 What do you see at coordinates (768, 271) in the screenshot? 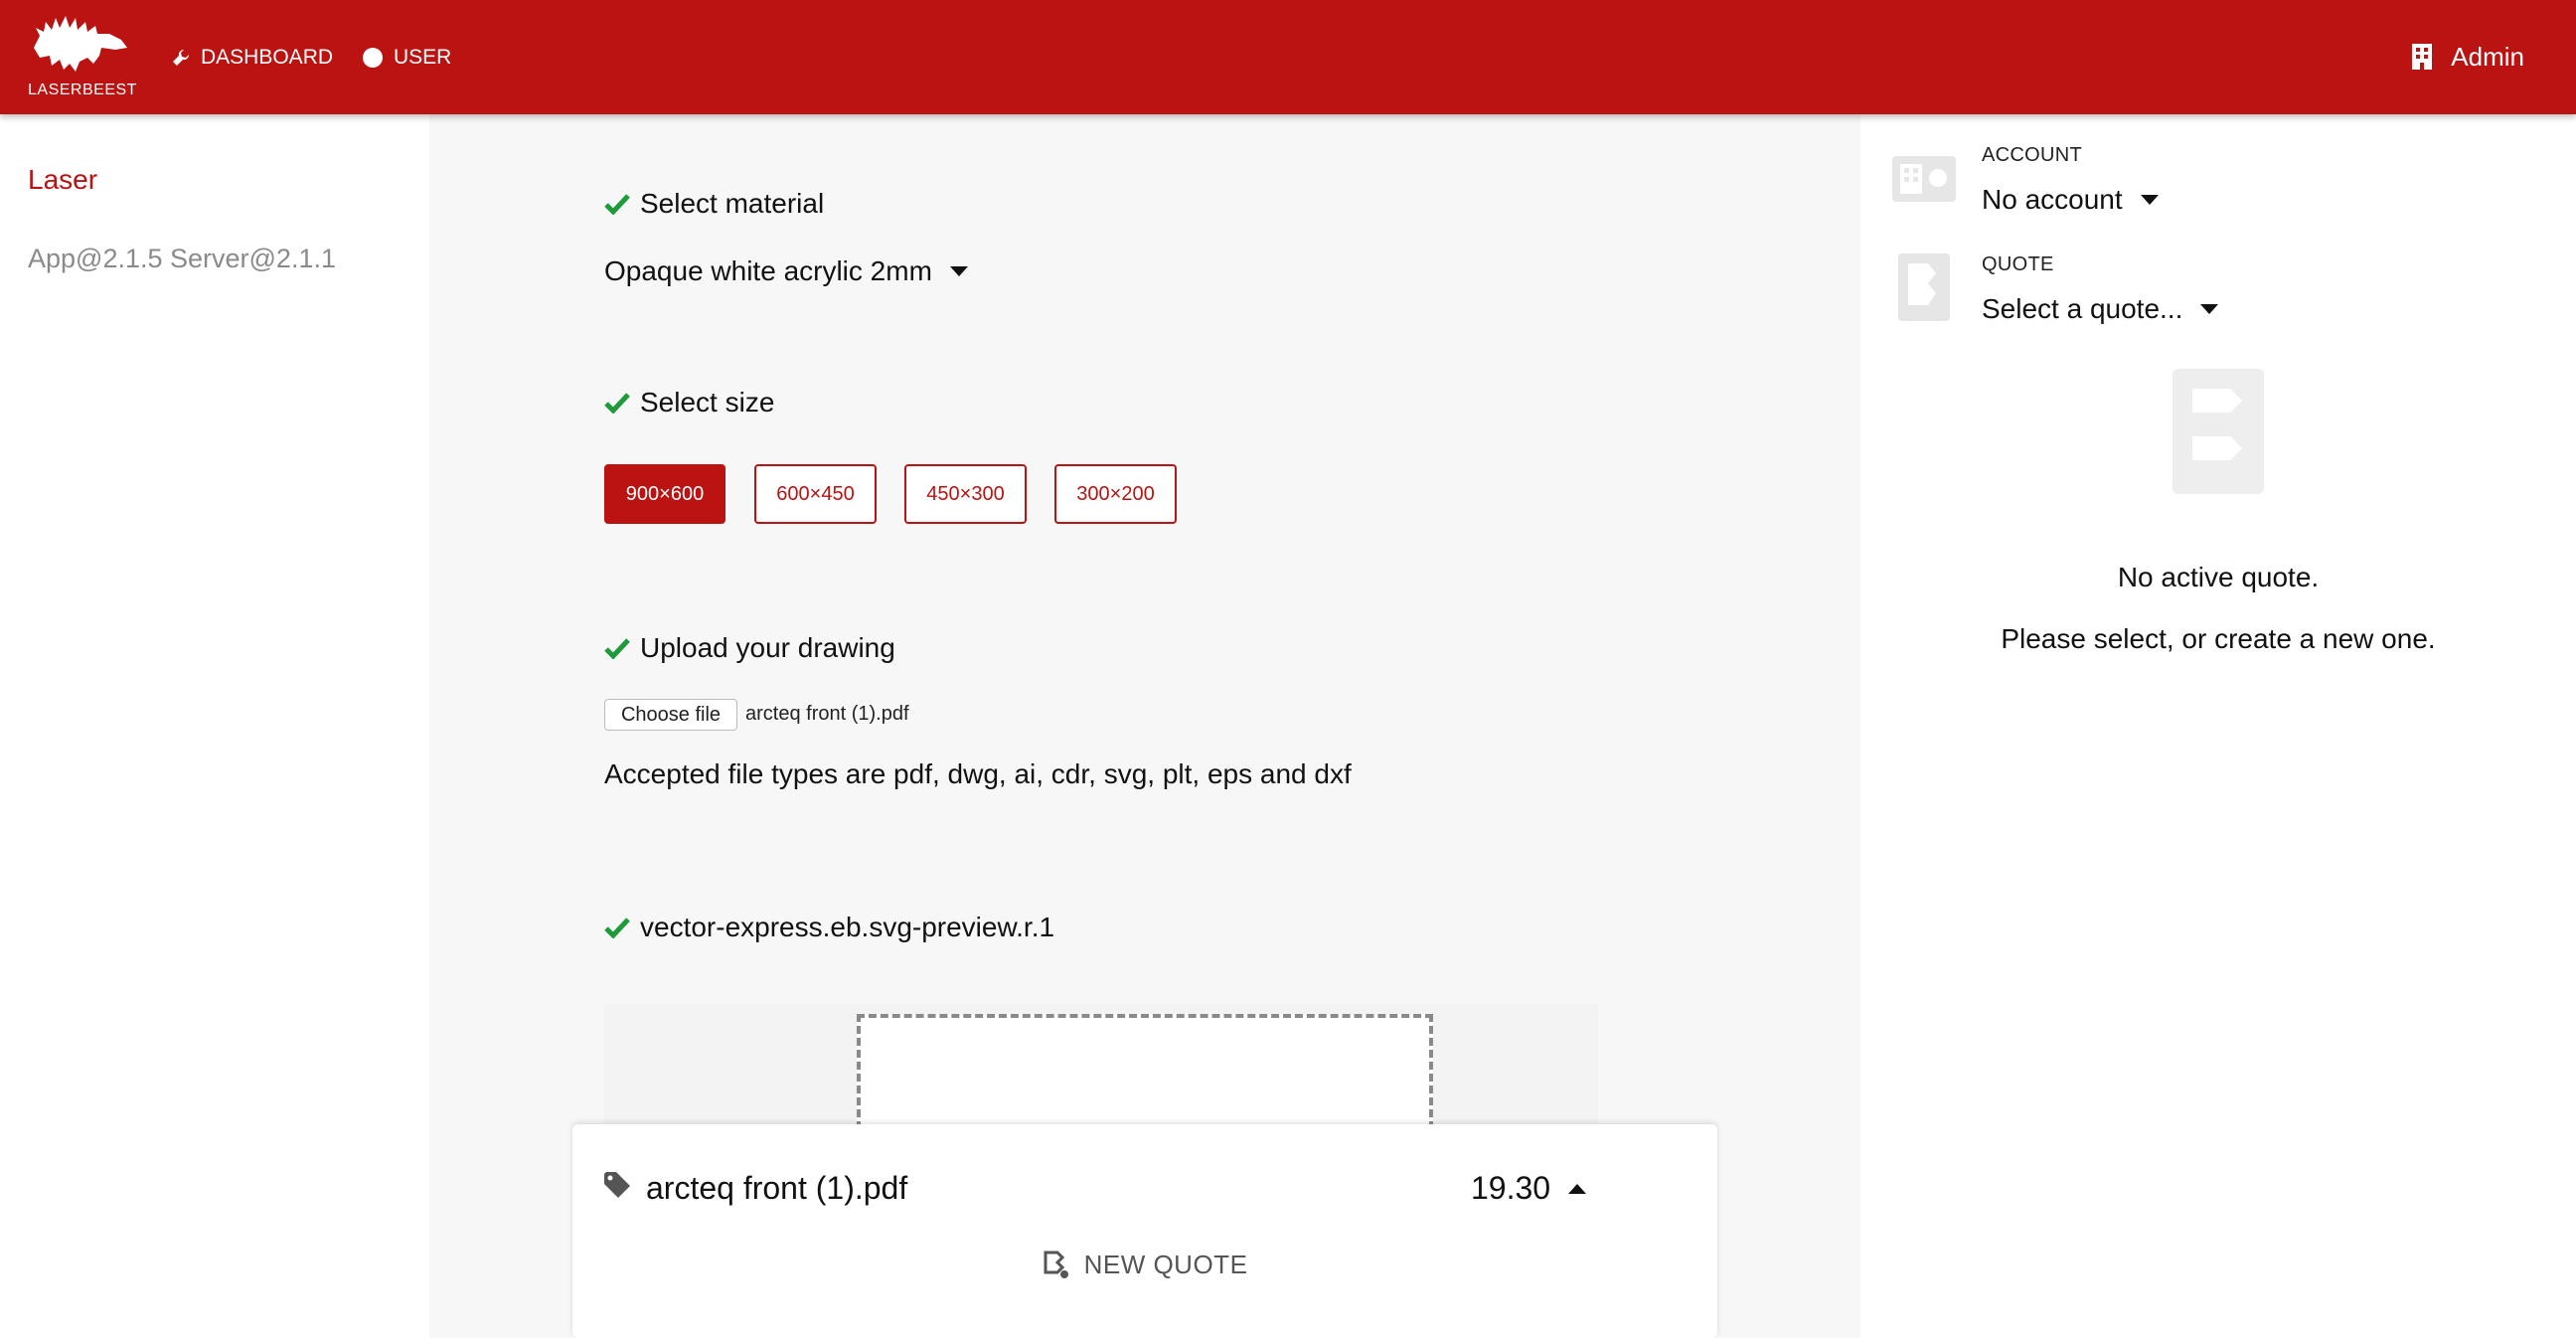
I see `material-dropdown-value: Opaque white acrylic 2mm` at bounding box center [768, 271].